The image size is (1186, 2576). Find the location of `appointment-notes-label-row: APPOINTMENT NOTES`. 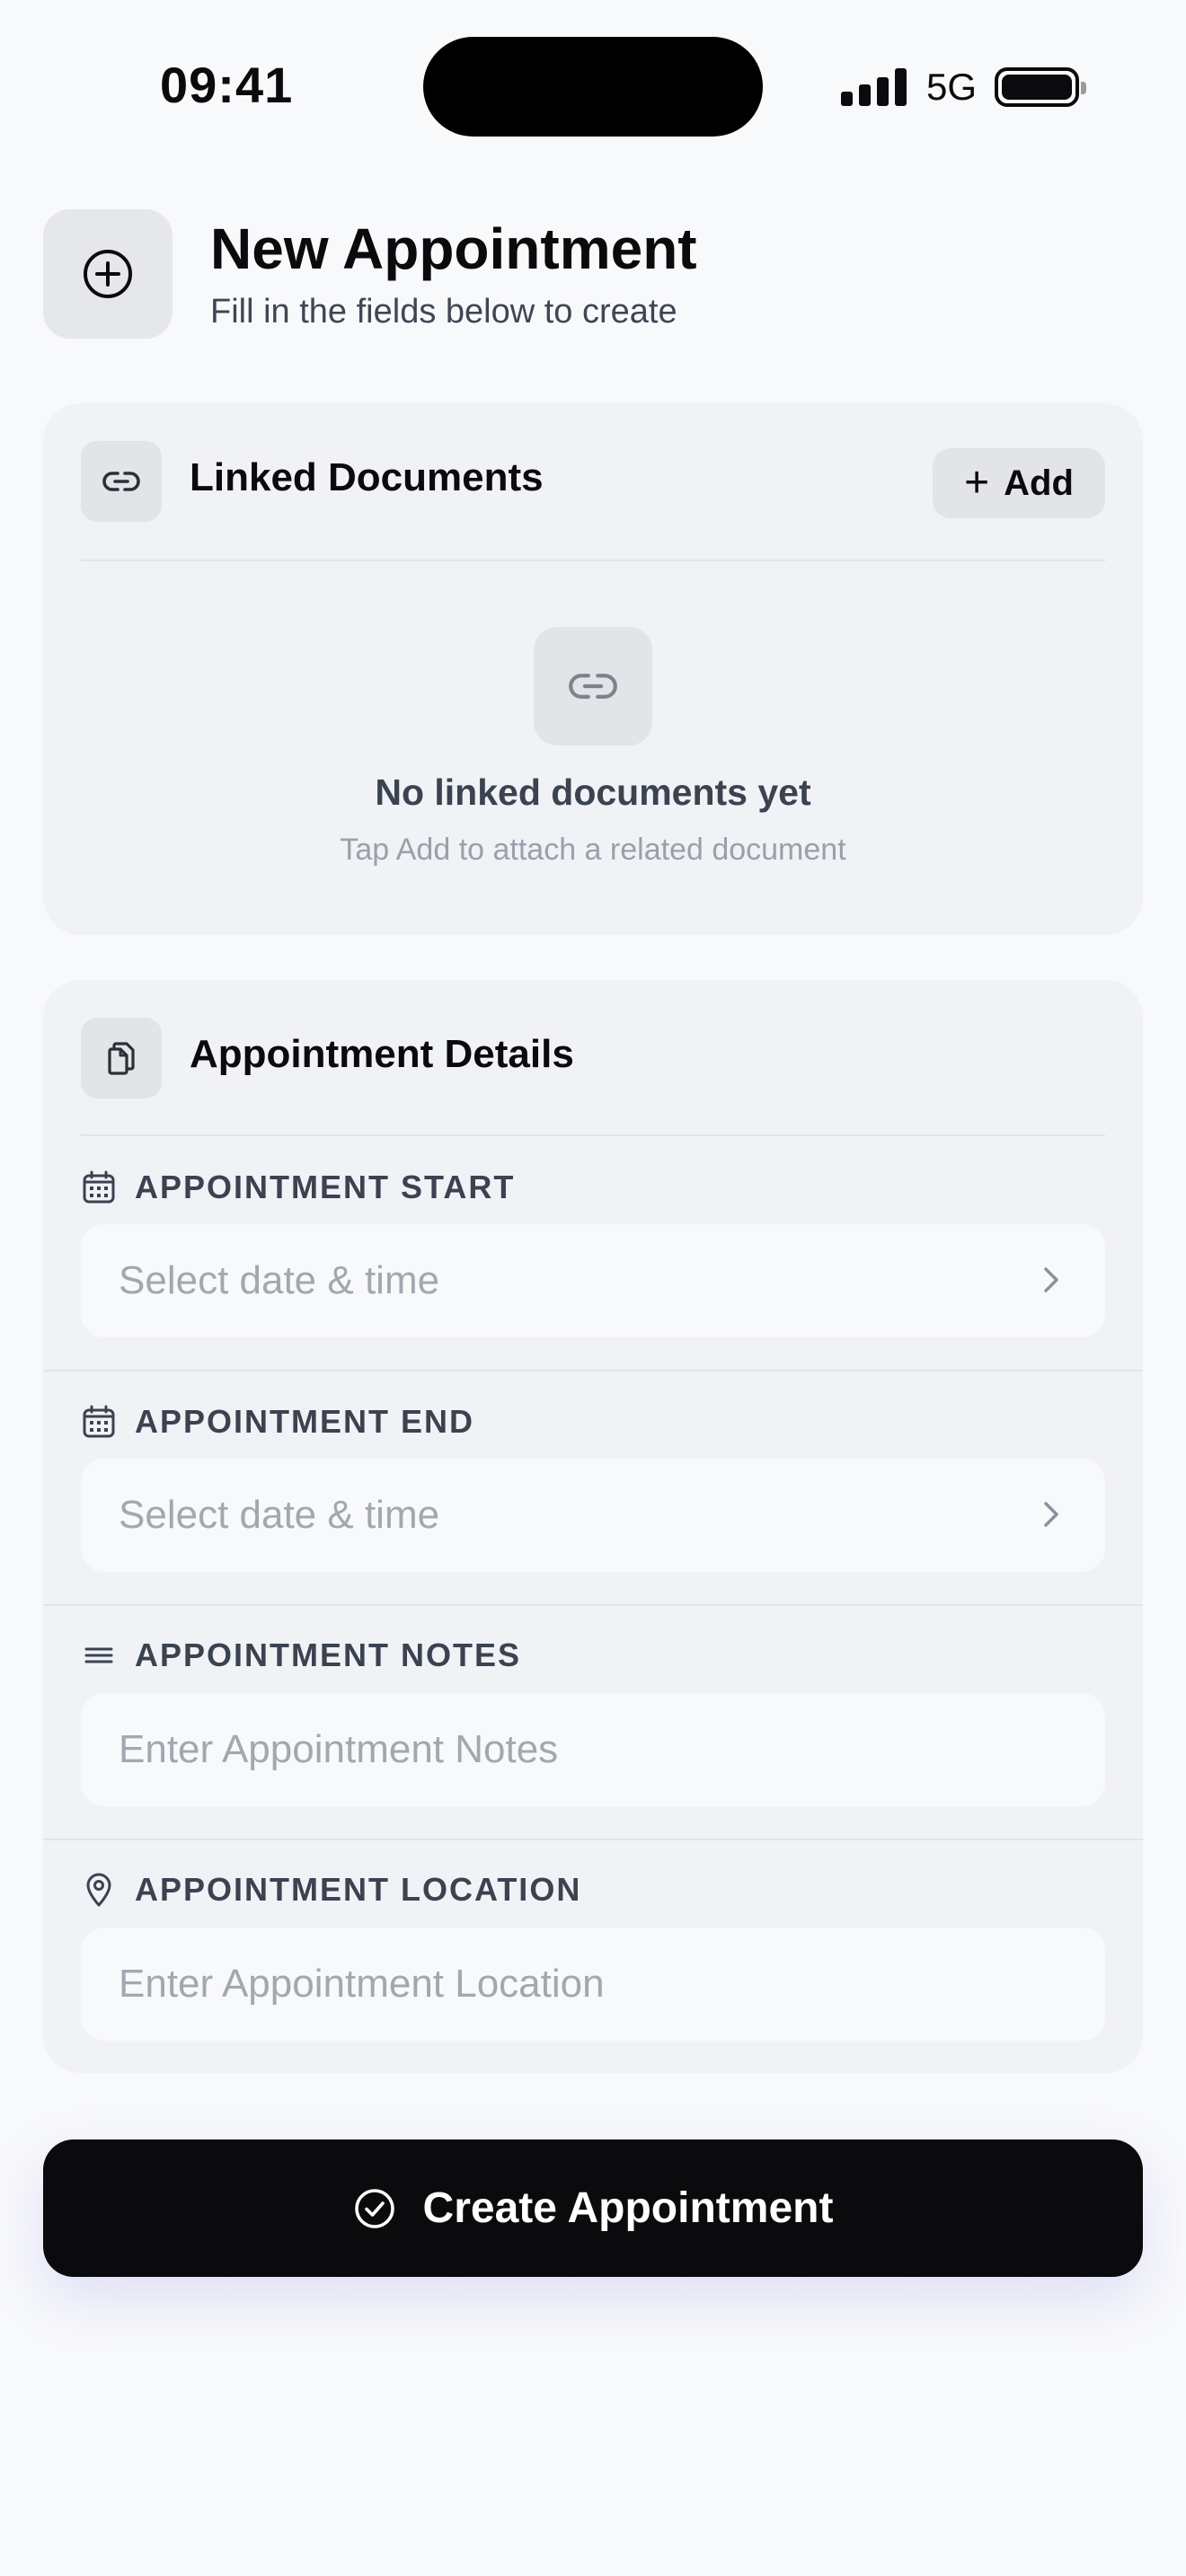

appointment-notes-label-row: APPOINTMENT NOTES is located at coordinates (301, 1655).